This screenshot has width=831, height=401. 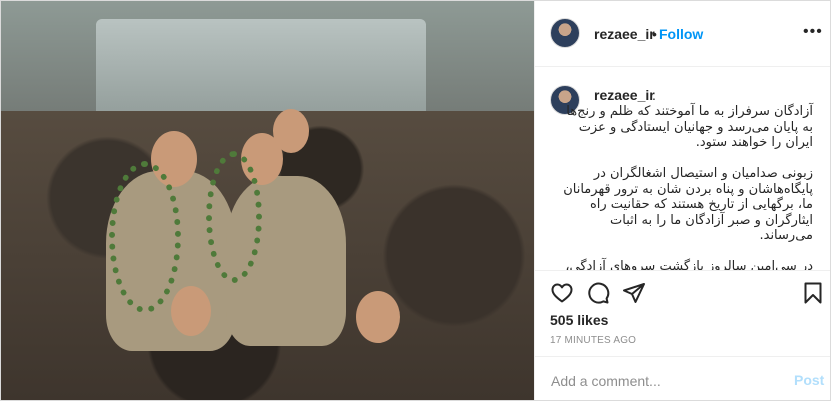 I want to click on bookmark-icon, so click(x=813, y=293).